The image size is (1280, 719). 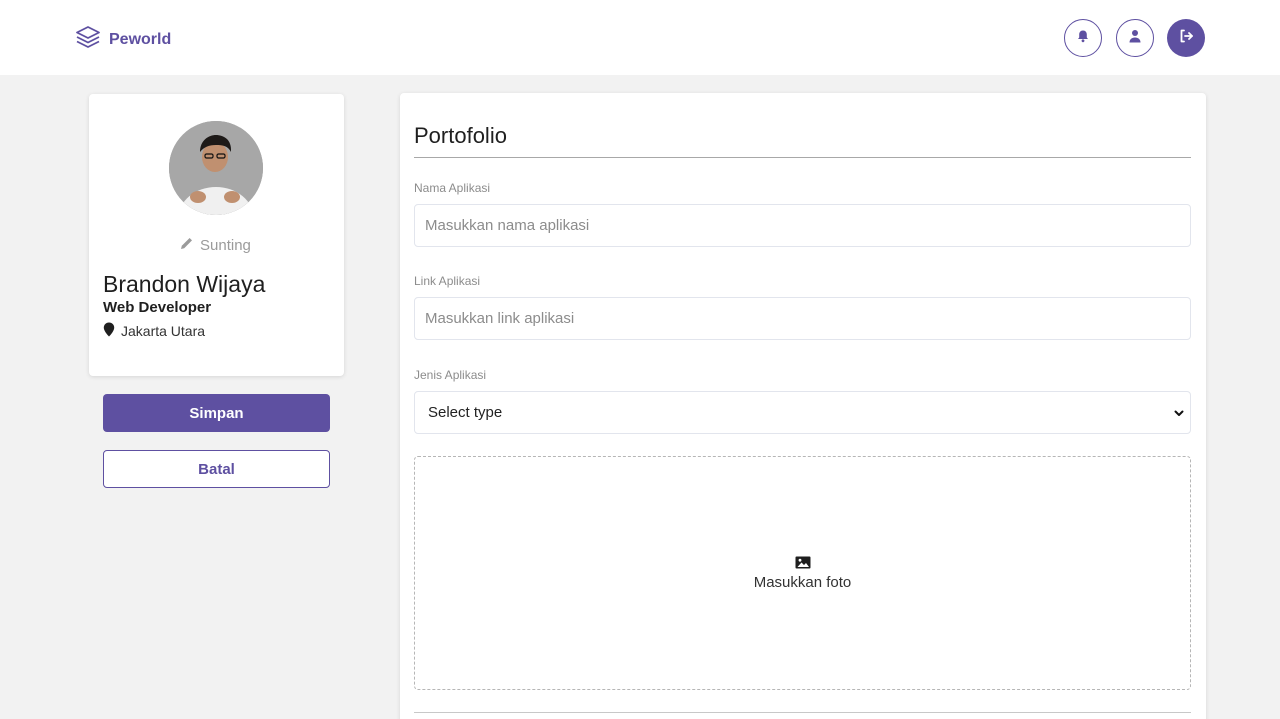 What do you see at coordinates (157, 307) in the screenshot?
I see `profile-role: Web Developer` at bounding box center [157, 307].